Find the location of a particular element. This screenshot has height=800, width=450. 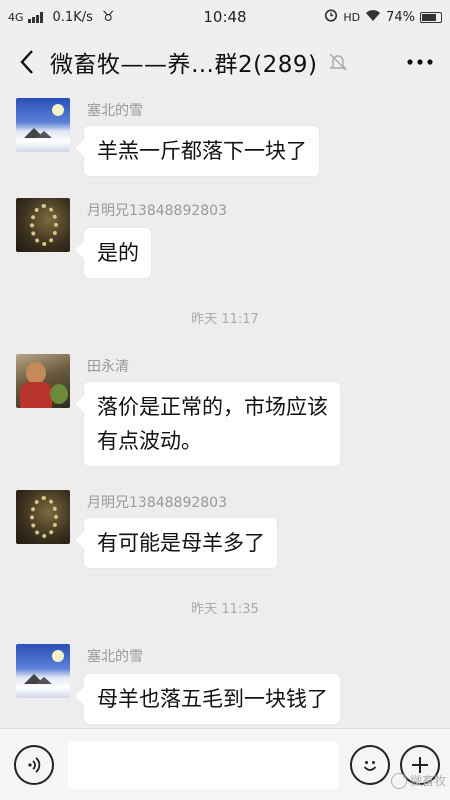

watermark-text: 微畜牧 is located at coordinates (427, 781).